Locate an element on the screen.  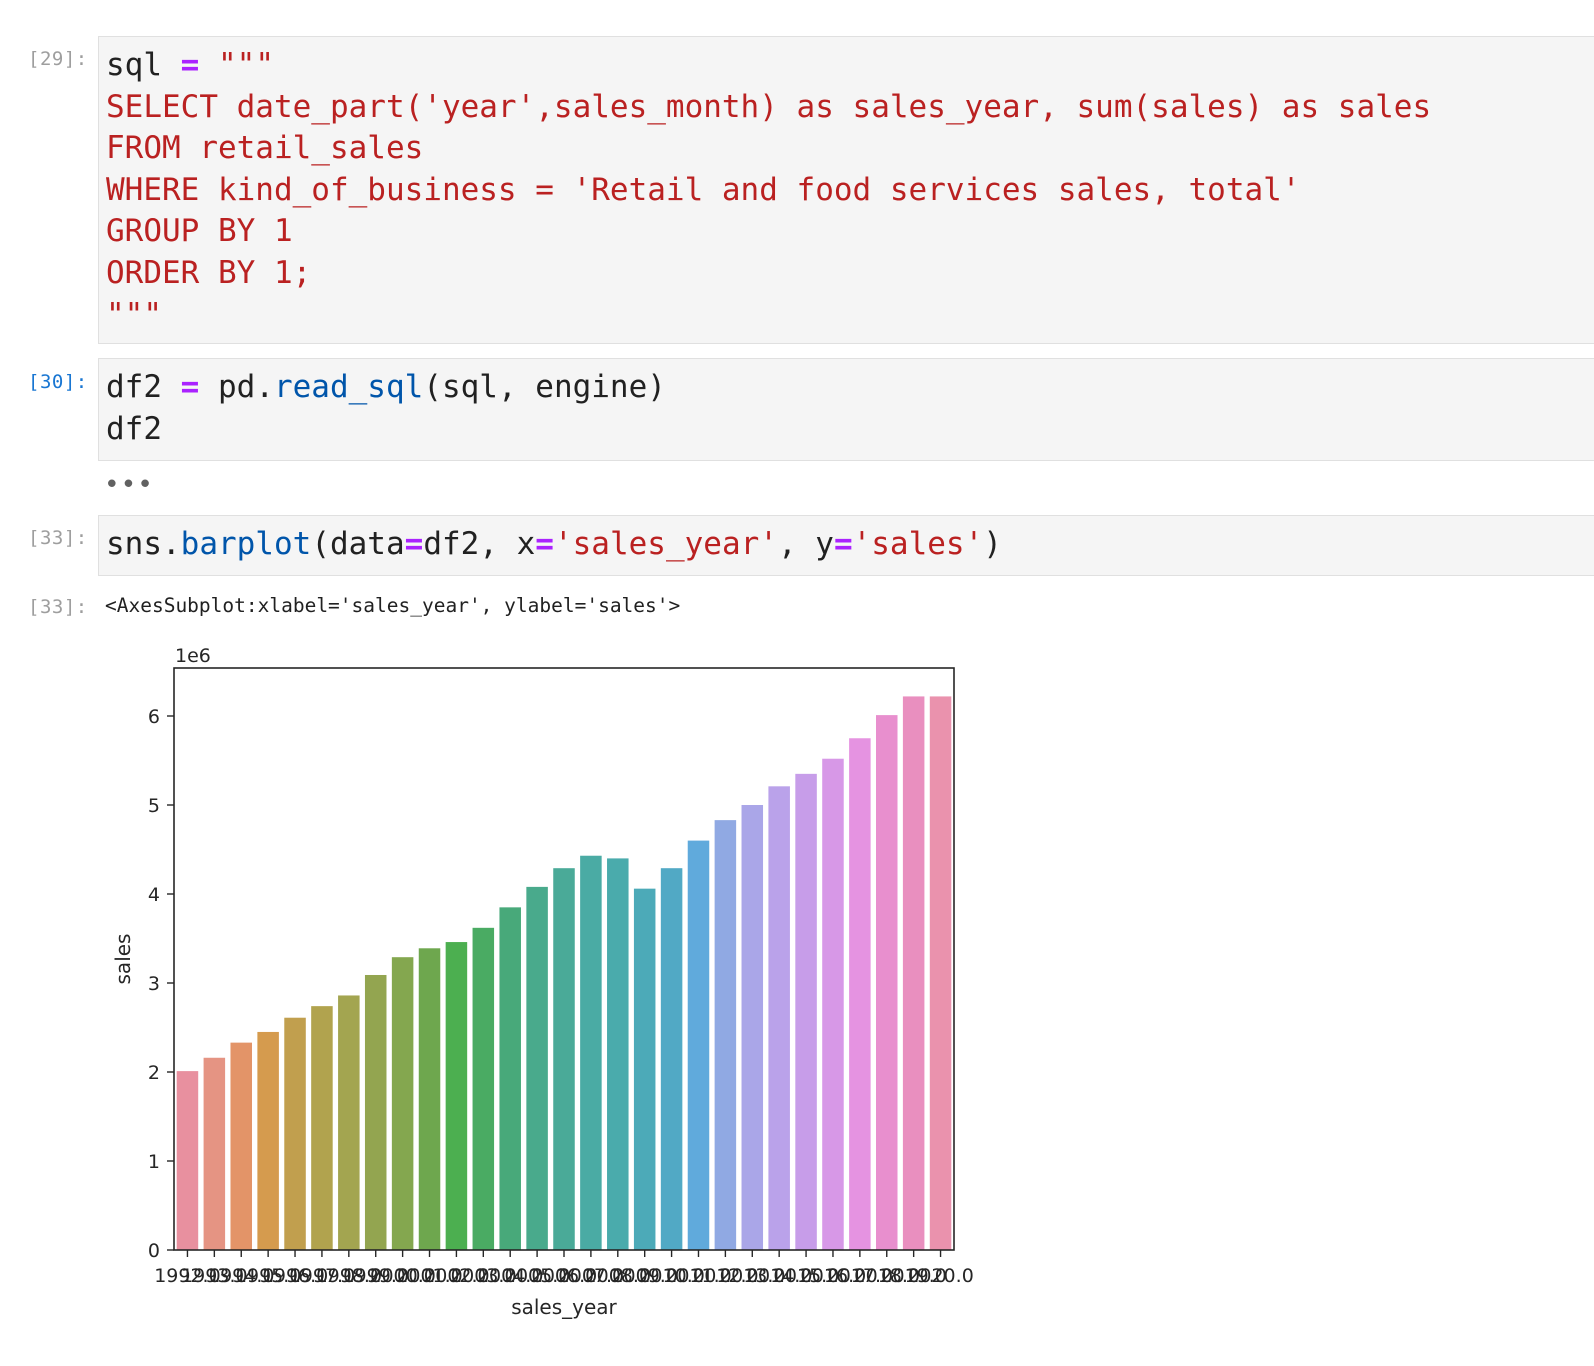
y-offset-label: 1e6 is located at coordinates (193, 656).